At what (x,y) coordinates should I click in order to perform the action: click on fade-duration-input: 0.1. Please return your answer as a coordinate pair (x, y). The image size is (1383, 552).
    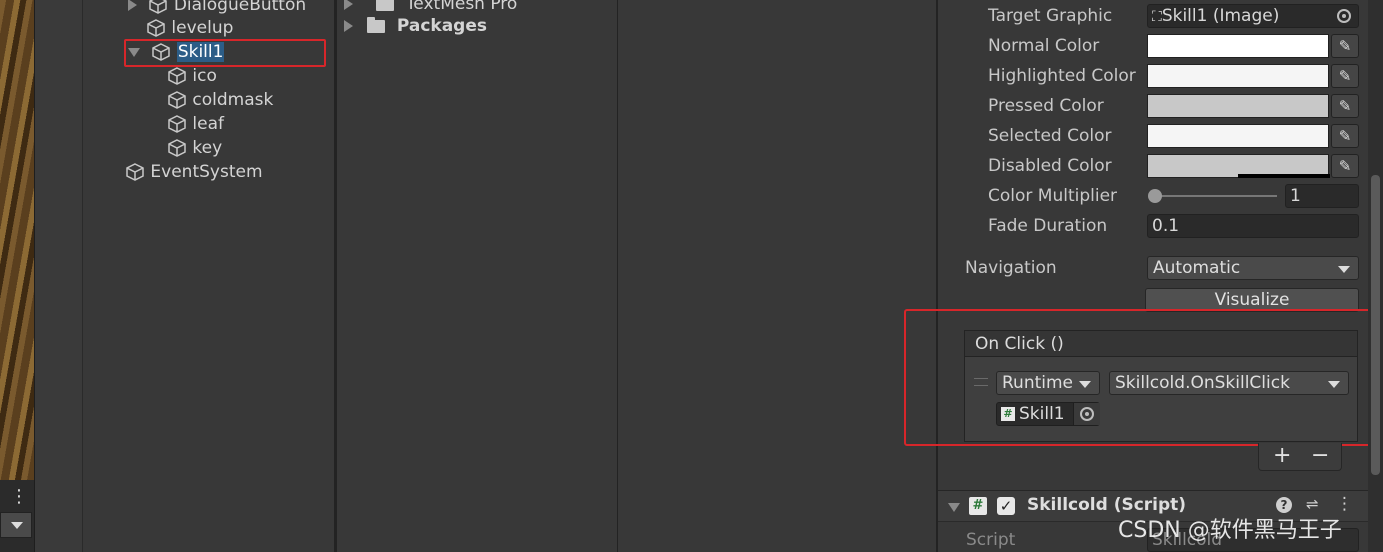
    Looking at the image, I should click on (1253, 226).